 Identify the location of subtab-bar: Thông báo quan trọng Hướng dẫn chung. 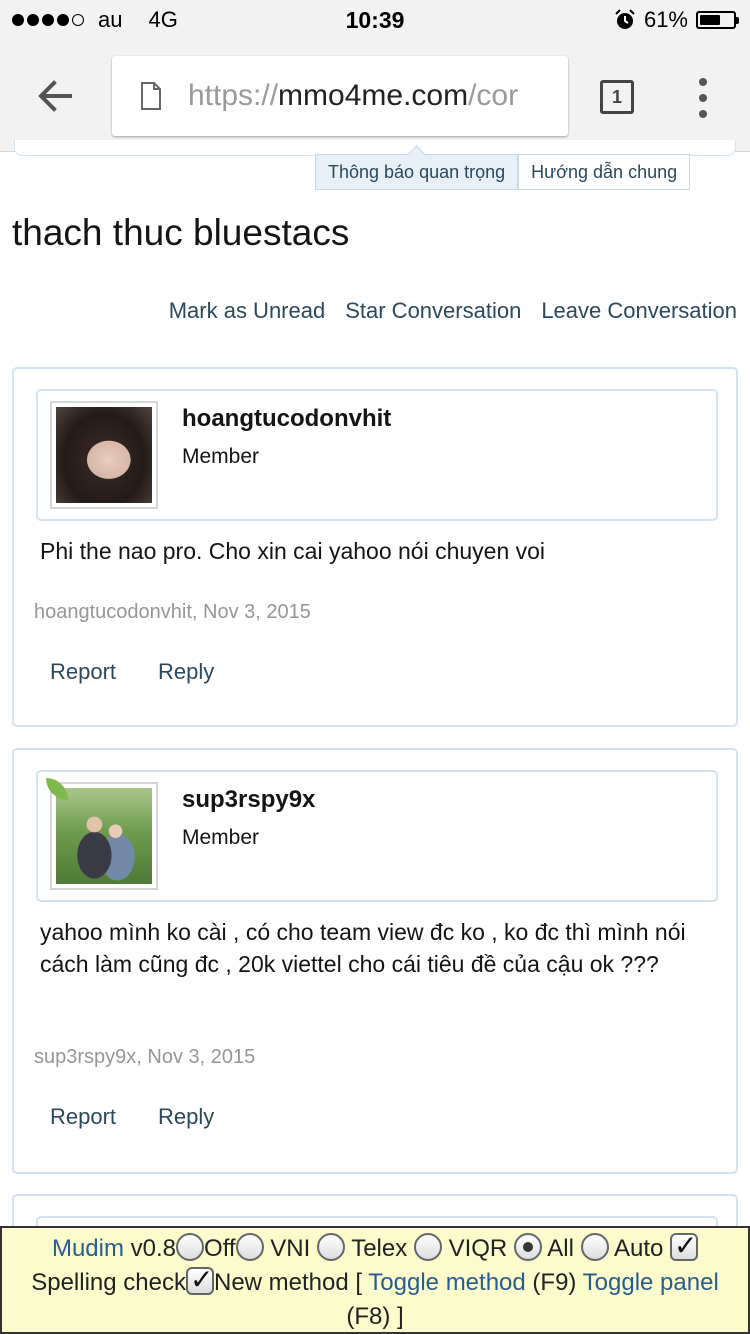
(503, 172).